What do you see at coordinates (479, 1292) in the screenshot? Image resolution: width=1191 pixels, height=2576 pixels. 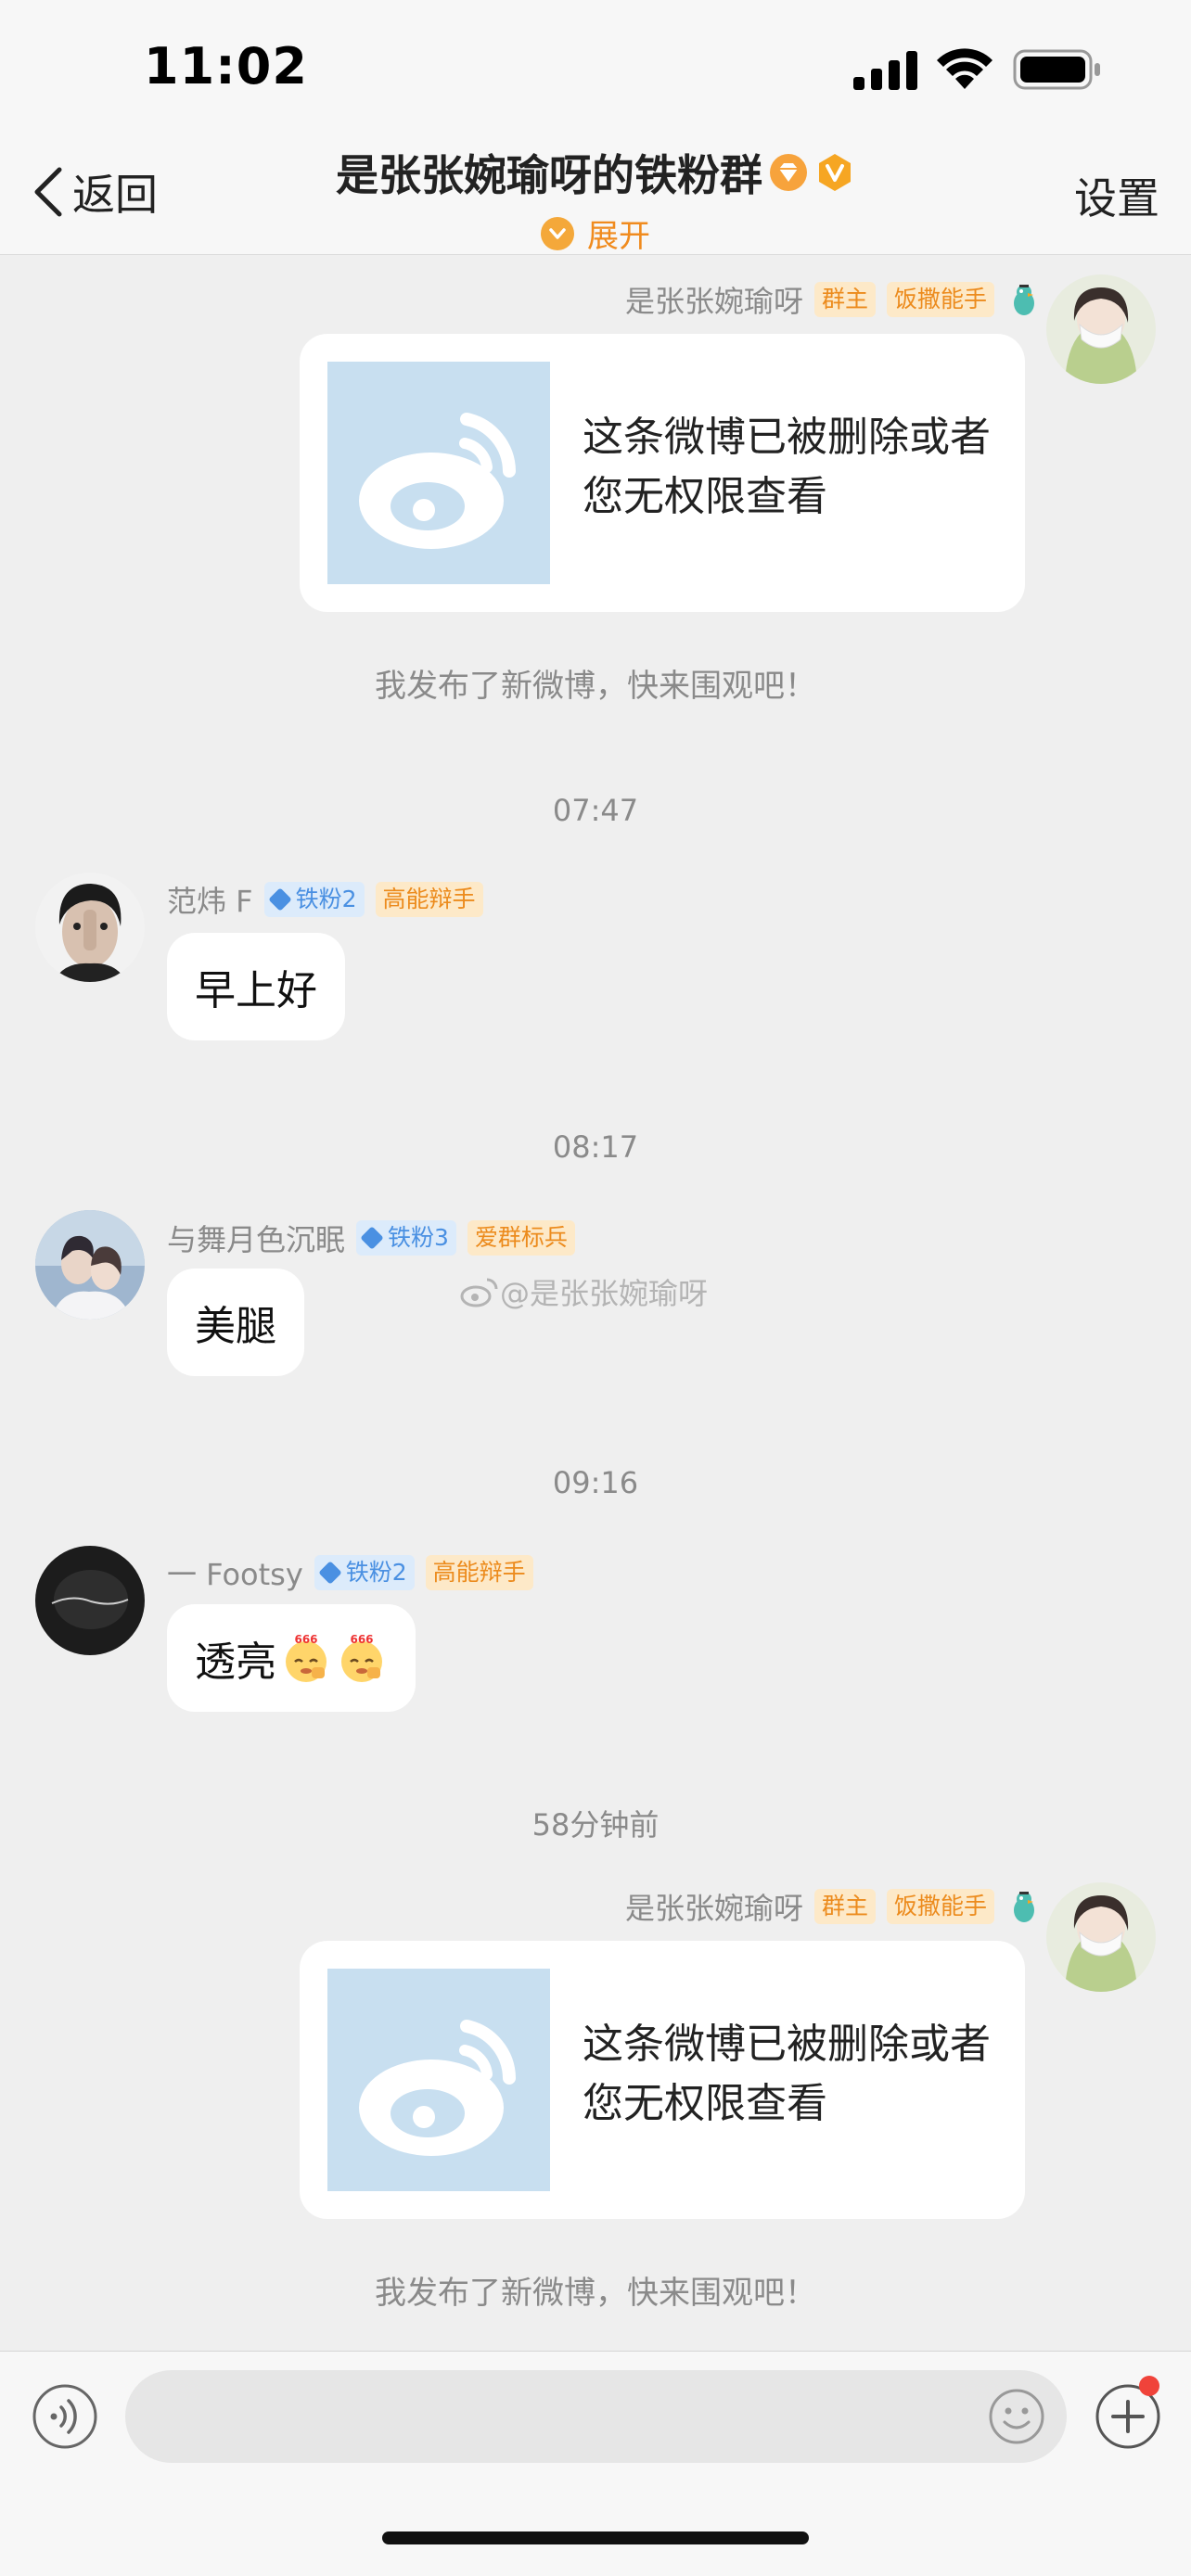 I see `weibo-watermark-icon` at bounding box center [479, 1292].